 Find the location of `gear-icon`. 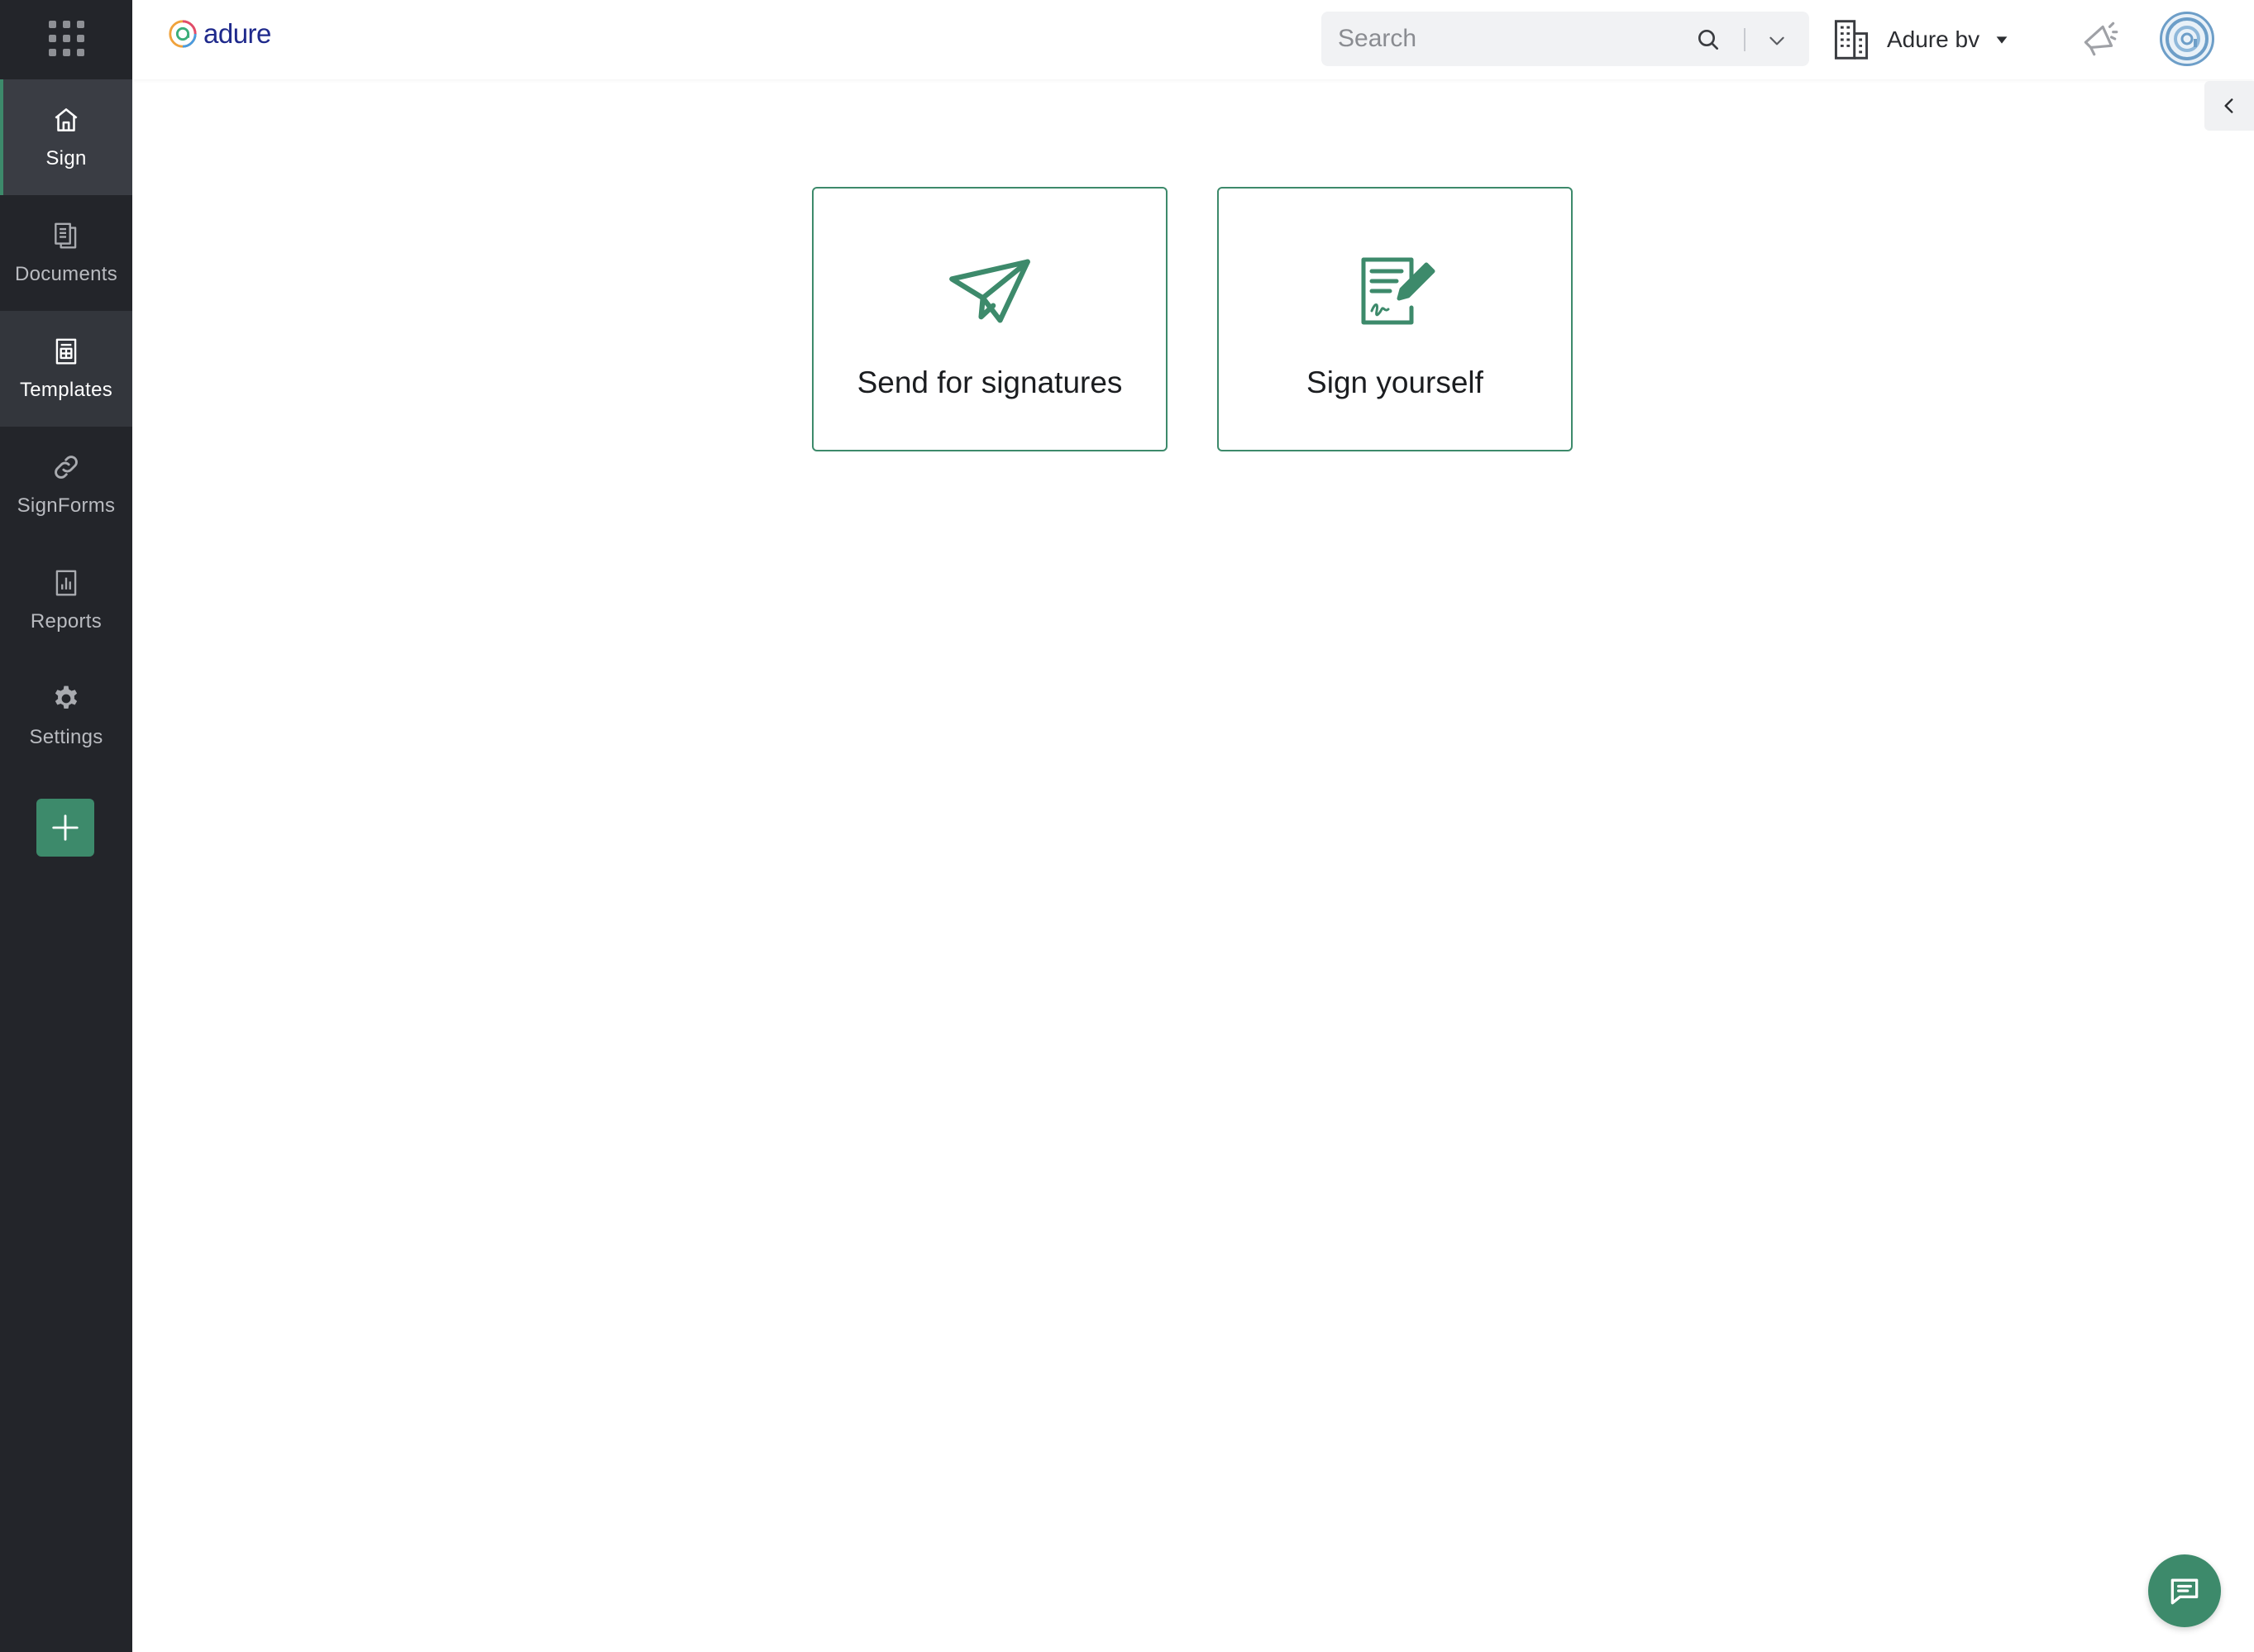

gear-icon is located at coordinates (67, 697).